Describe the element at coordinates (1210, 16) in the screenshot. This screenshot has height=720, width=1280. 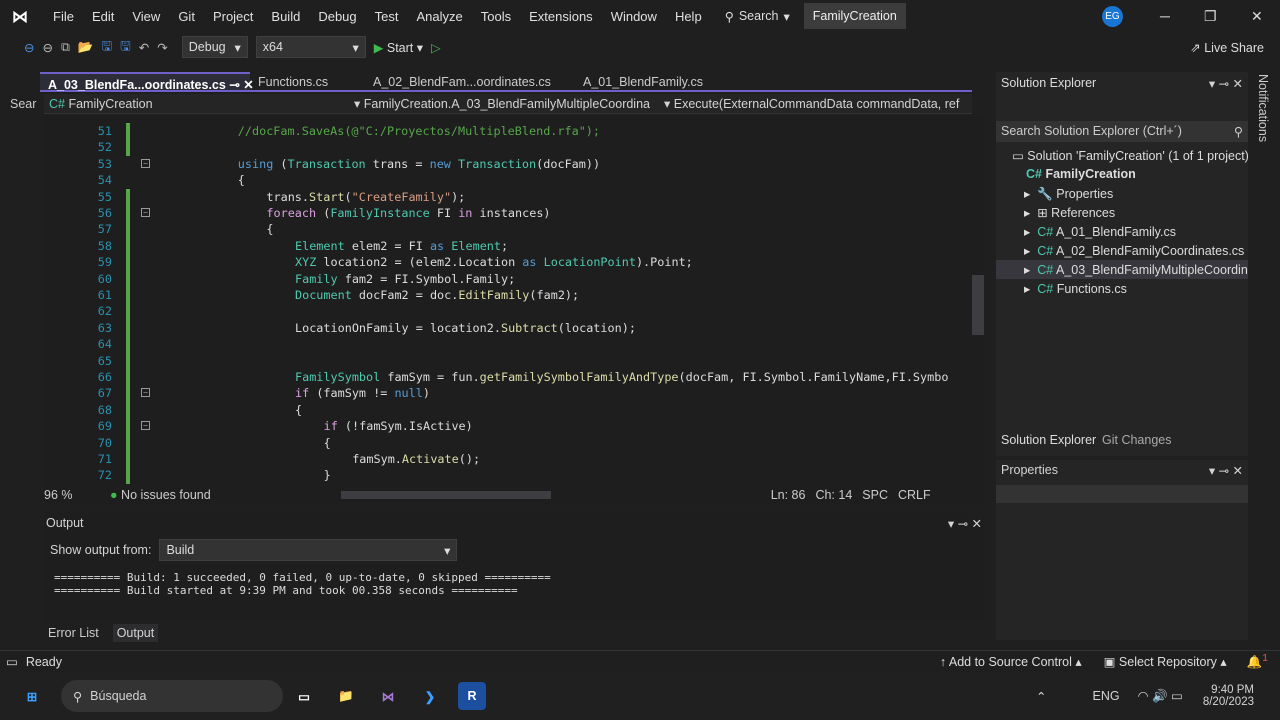
I see `maximize-button: ❐` at that location.